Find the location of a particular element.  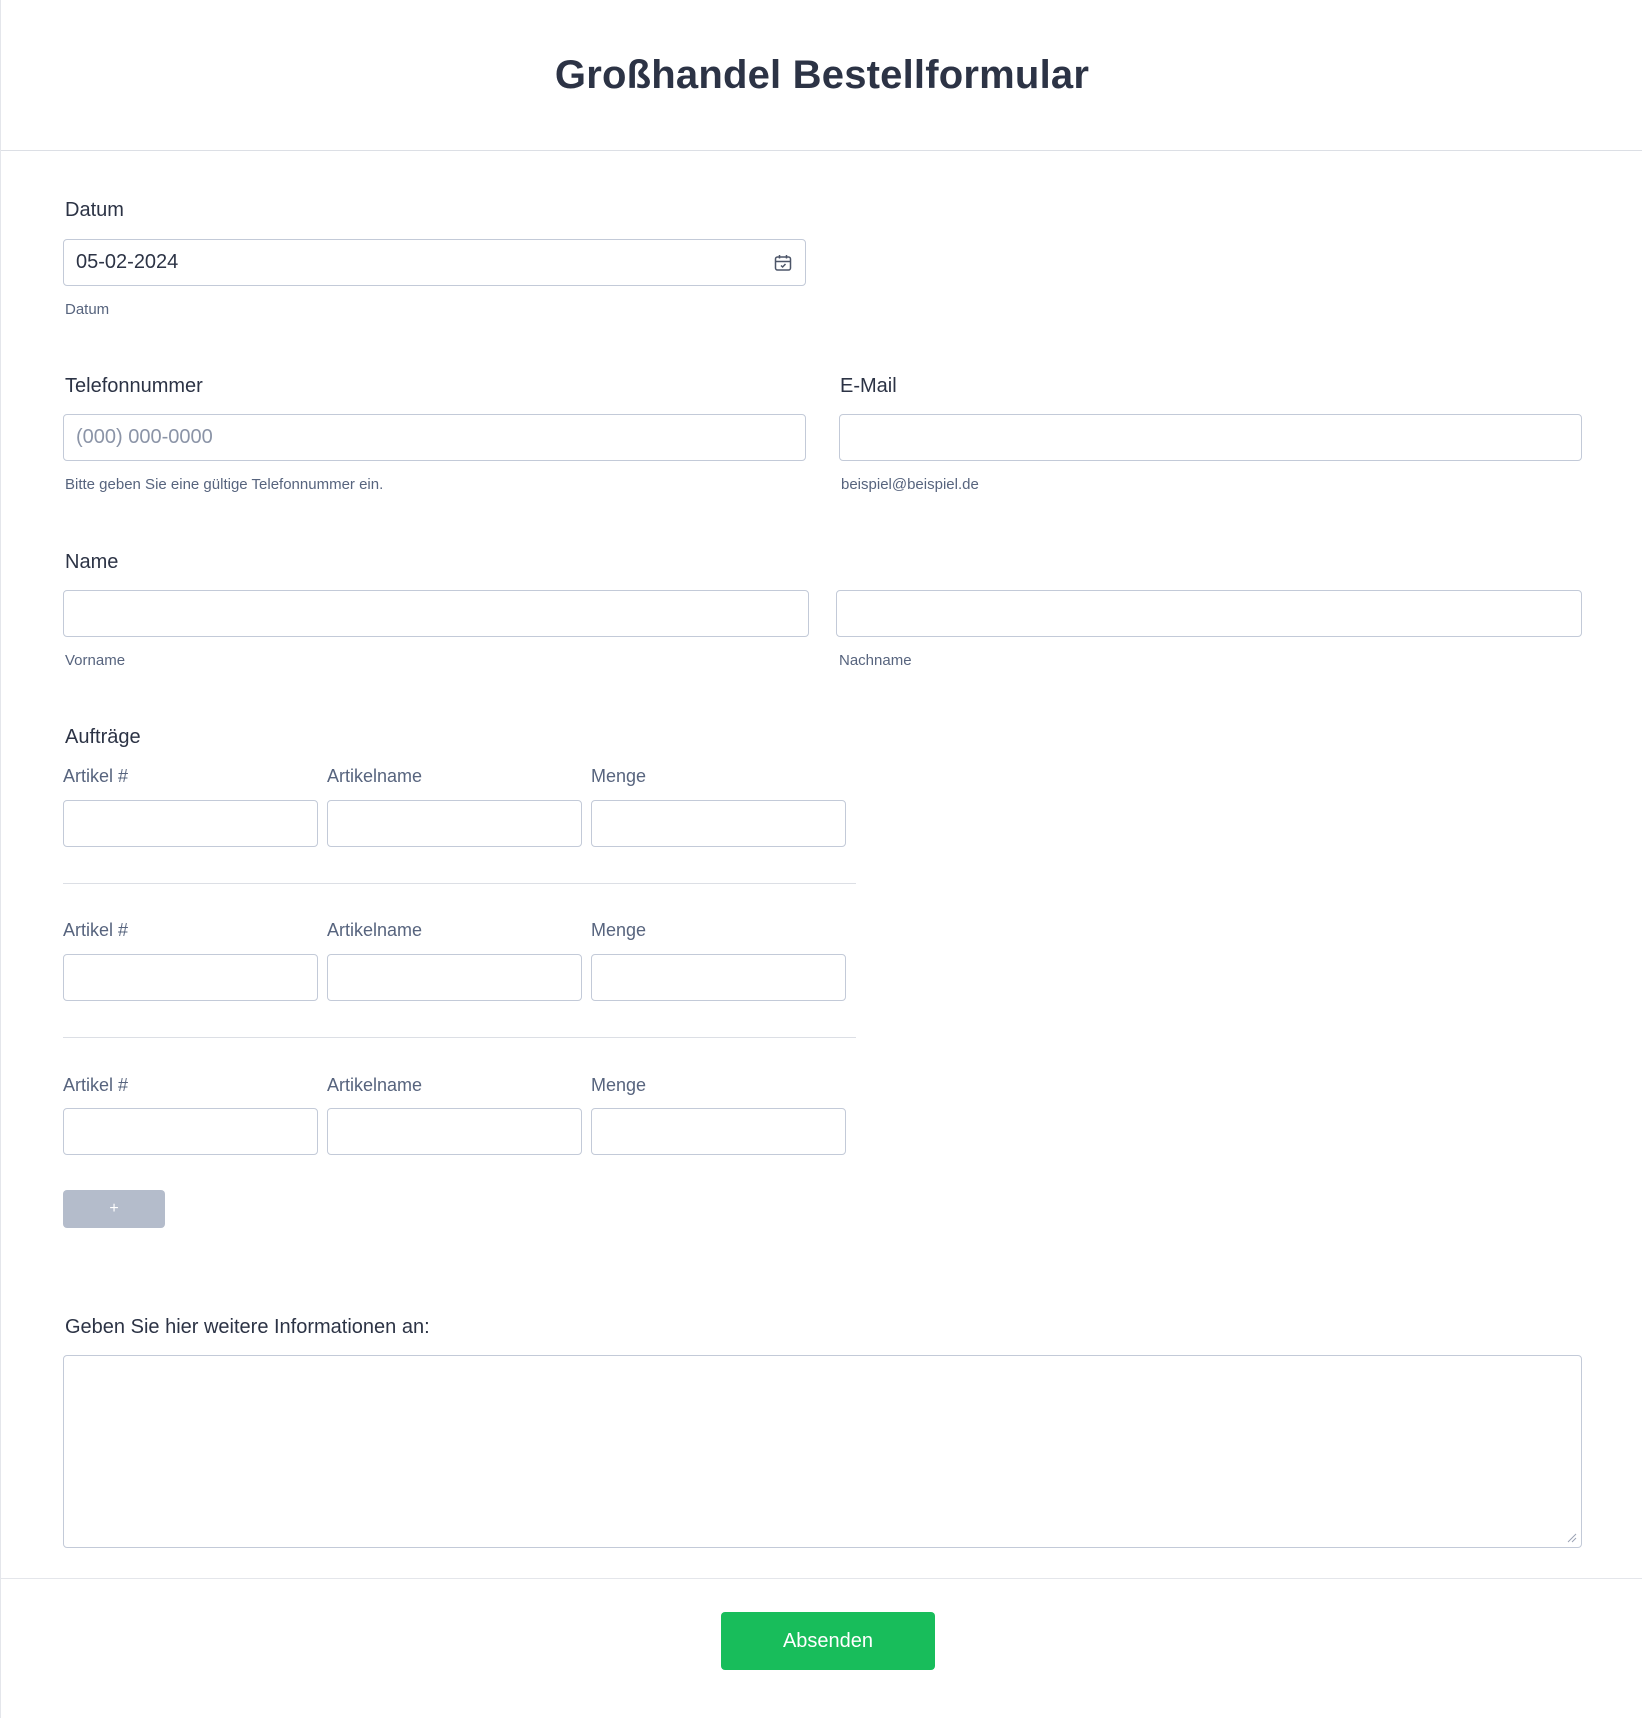

email-sublabel: beispiel@beispiel.de is located at coordinates (910, 484).